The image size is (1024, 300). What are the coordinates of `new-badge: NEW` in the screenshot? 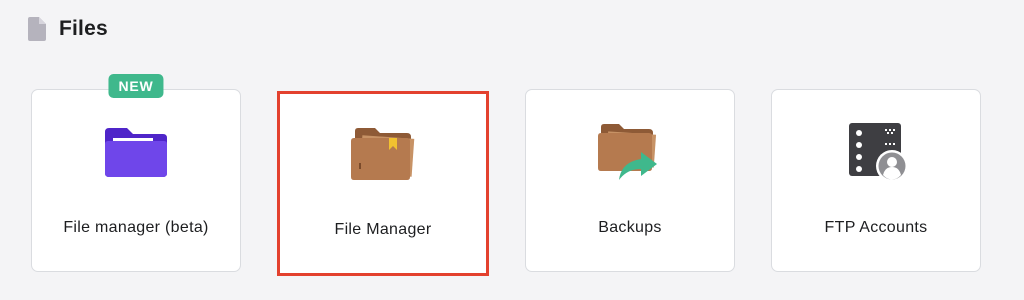 It's located at (136, 86).